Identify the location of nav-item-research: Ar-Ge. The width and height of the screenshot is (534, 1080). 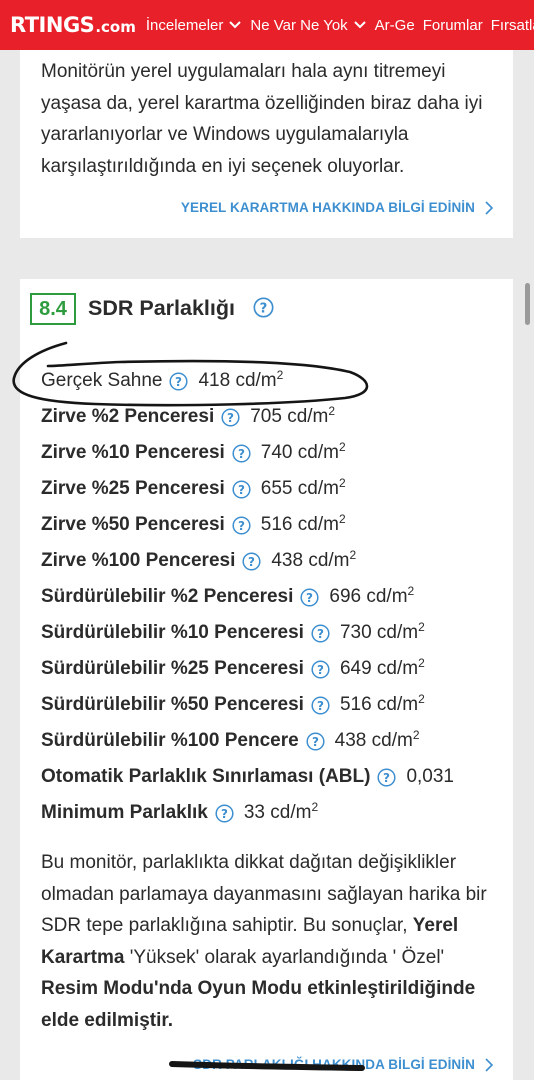
(395, 25).